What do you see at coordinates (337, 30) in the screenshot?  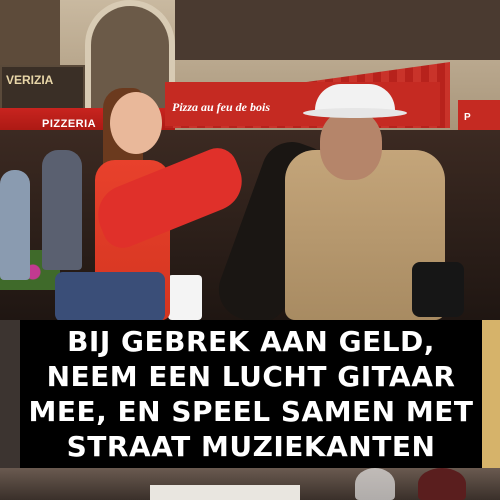 I see `upper-balcony` at bounding box center [337, 30].